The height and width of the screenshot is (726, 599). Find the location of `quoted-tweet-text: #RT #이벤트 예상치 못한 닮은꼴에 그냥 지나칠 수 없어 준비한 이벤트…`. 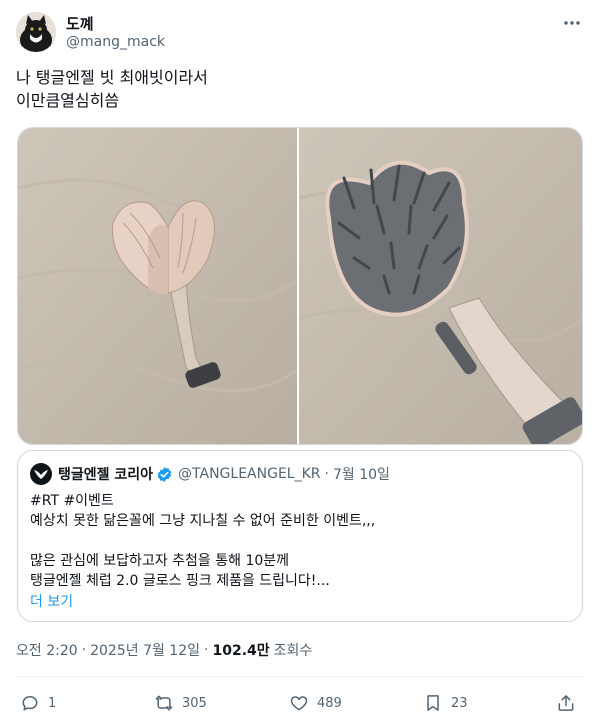

quoted-tweet-text: #RT #이벤트 예상치 못한 닮은꼴에 그냥 지나칠 수 없어 준비한 이벤트… is located at coordinates (300, 541).